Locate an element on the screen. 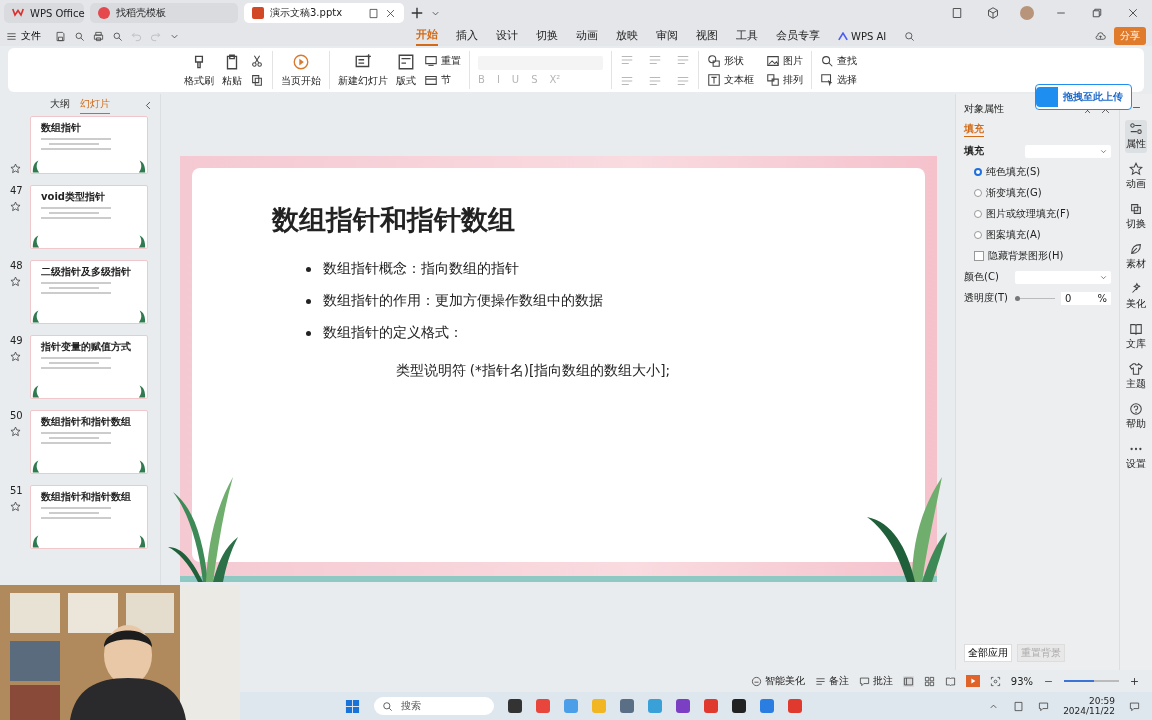 This screenshot has height=720, width=1152. field-label: 颜色(C) is located at coordinates (982, 277).